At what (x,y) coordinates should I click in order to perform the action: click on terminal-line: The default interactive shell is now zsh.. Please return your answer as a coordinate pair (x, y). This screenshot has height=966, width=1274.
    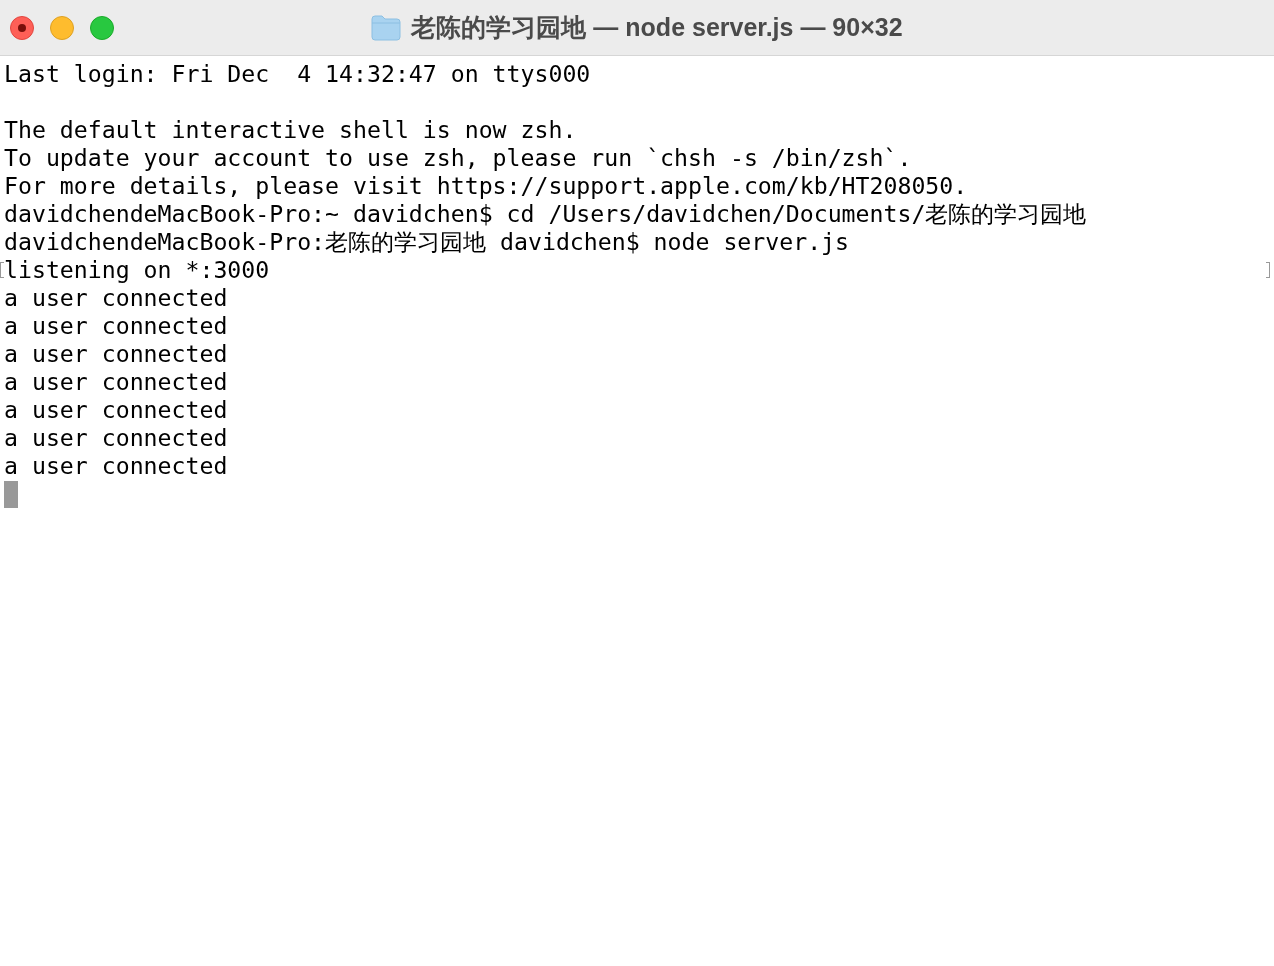
    Looking at the image, I should click on (290, 130).